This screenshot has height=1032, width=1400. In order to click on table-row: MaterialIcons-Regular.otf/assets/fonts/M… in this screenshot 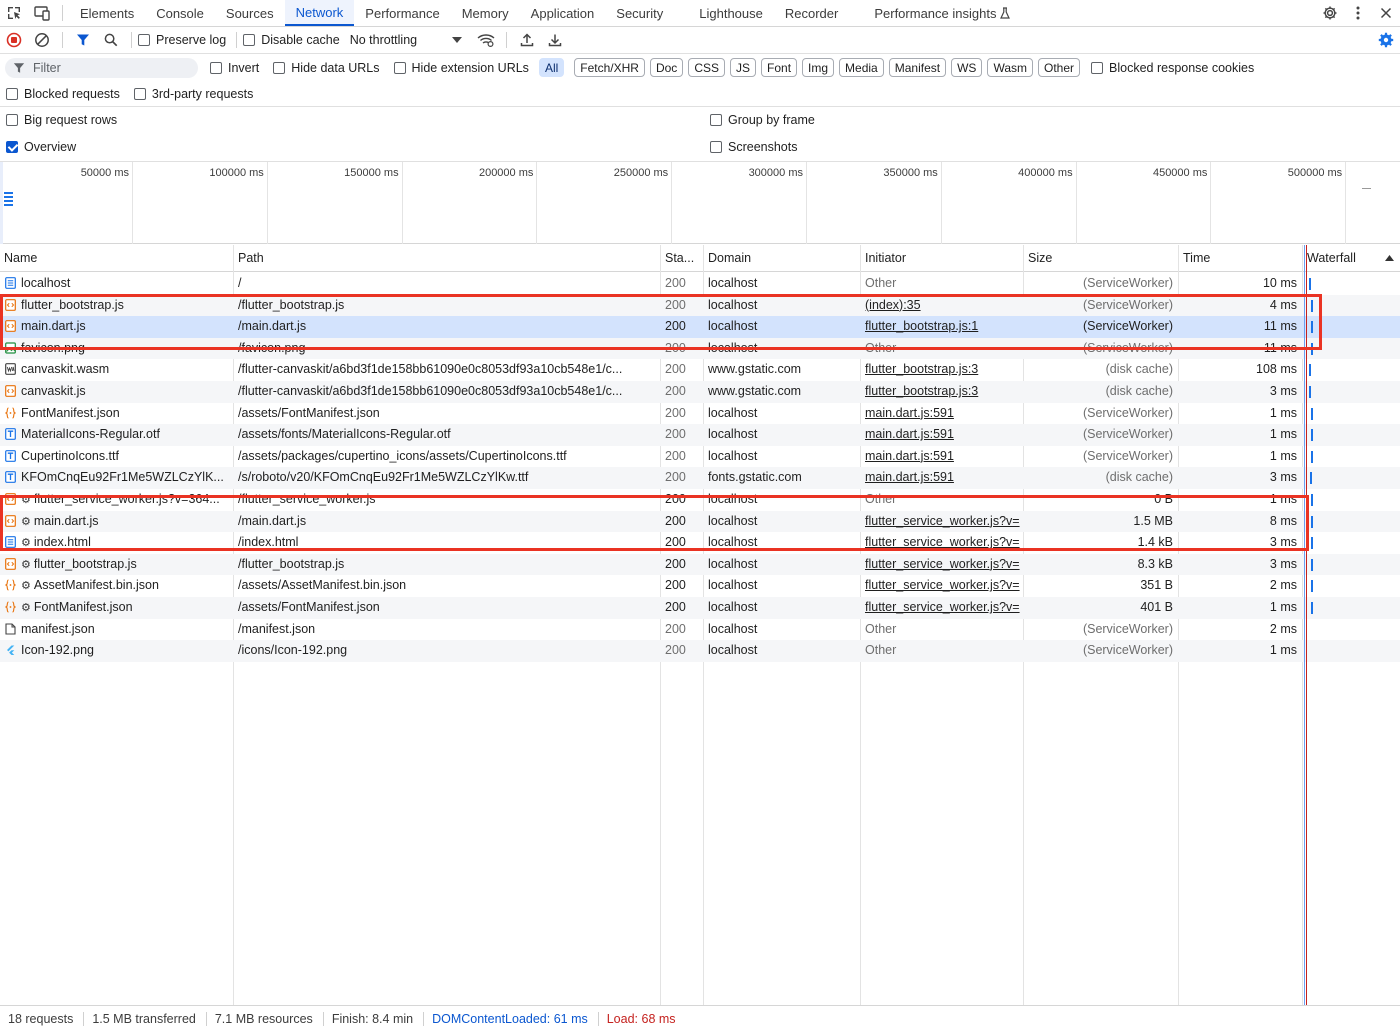, I will do `click(700, 435)`.